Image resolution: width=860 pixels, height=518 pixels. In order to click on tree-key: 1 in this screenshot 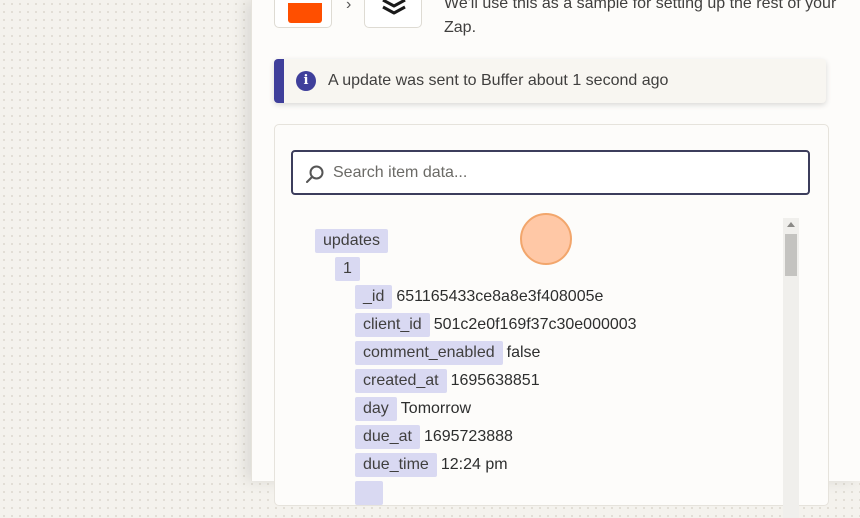, I will do `click(347, 269)`.